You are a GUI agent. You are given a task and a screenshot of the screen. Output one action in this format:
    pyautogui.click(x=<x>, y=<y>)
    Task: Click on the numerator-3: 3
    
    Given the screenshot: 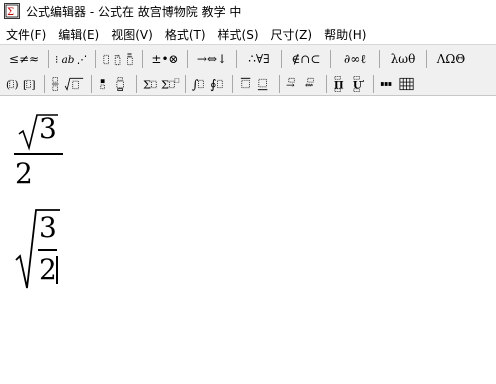 What is the action you would take?
    pyautogui.click(x=48, y=227)
    